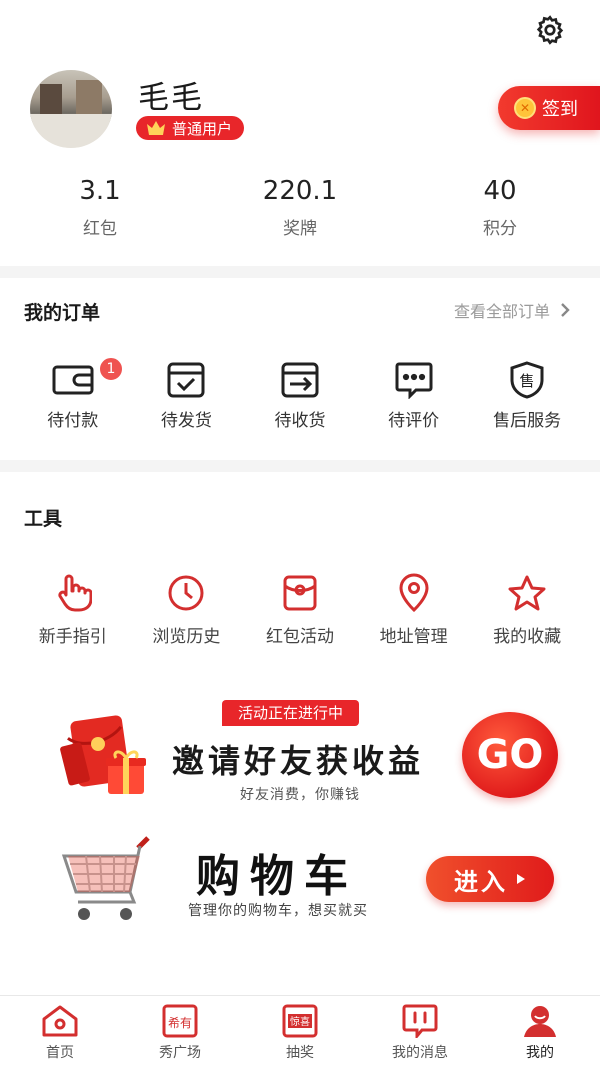  I want to click on show-square-icon: 希有, so click(180, 1021).